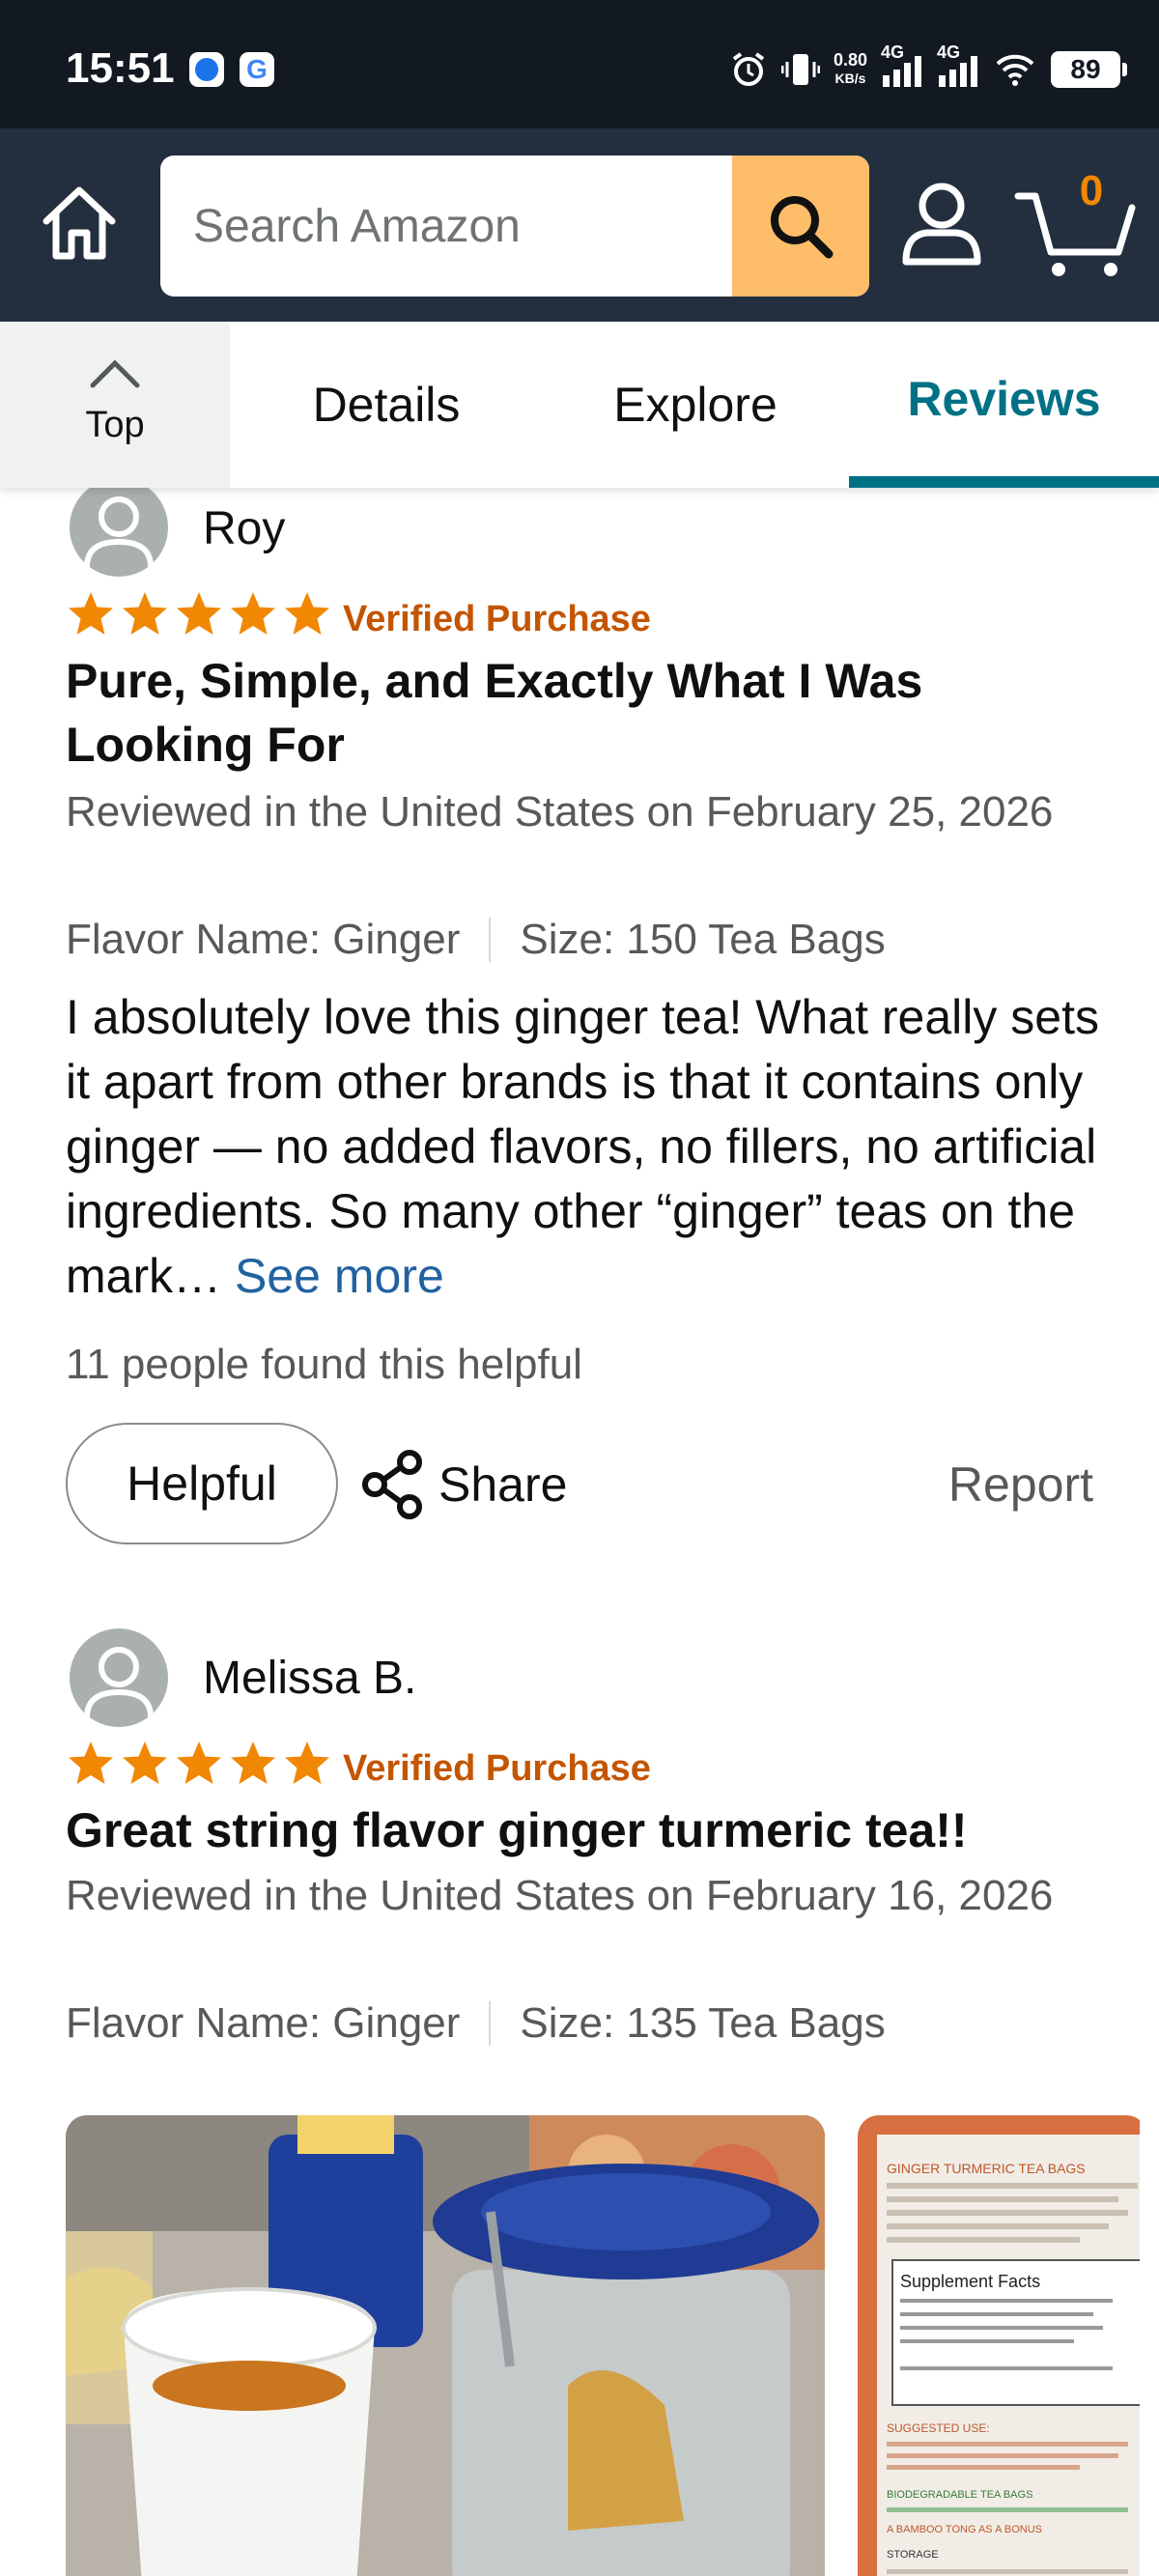 This screenshot has width=1159, height=2576. What do you see at coordinates (392, 1484) in the screenshot?
I see `share-icon` at bounding box center [392, 1484].